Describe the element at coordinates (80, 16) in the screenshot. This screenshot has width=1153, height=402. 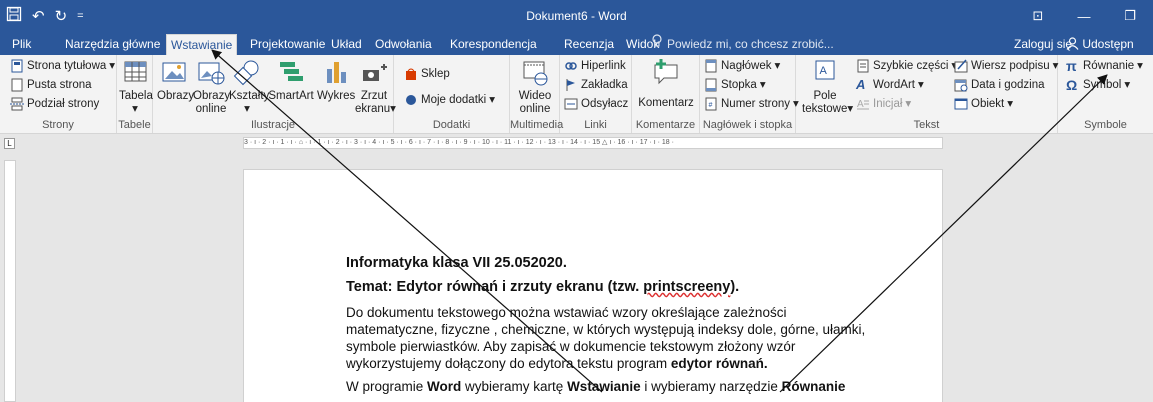
I see `customize-qat-icon: =` at that location.